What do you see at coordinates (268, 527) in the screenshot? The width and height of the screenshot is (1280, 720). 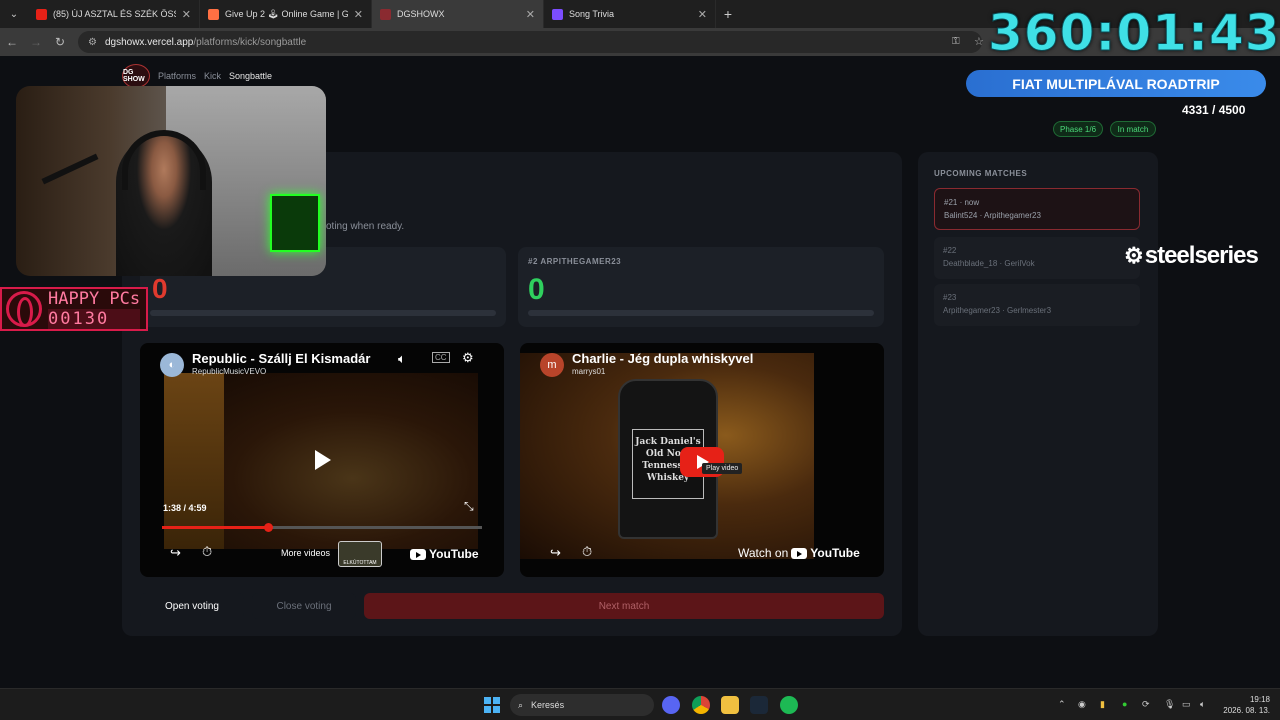 I see `progress-knob` at bounding box center [268, 527].